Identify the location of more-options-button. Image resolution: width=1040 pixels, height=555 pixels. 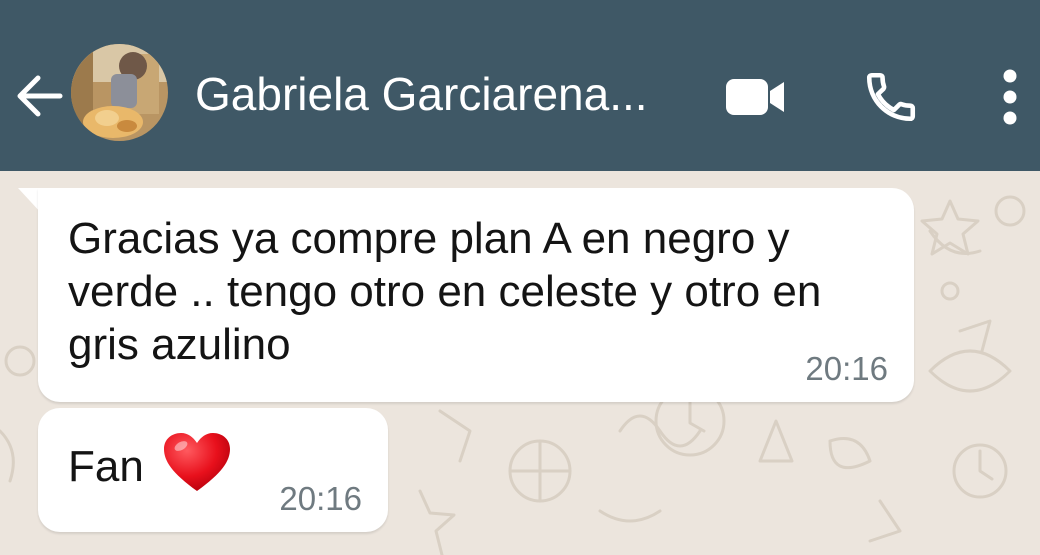
(1010, 97).